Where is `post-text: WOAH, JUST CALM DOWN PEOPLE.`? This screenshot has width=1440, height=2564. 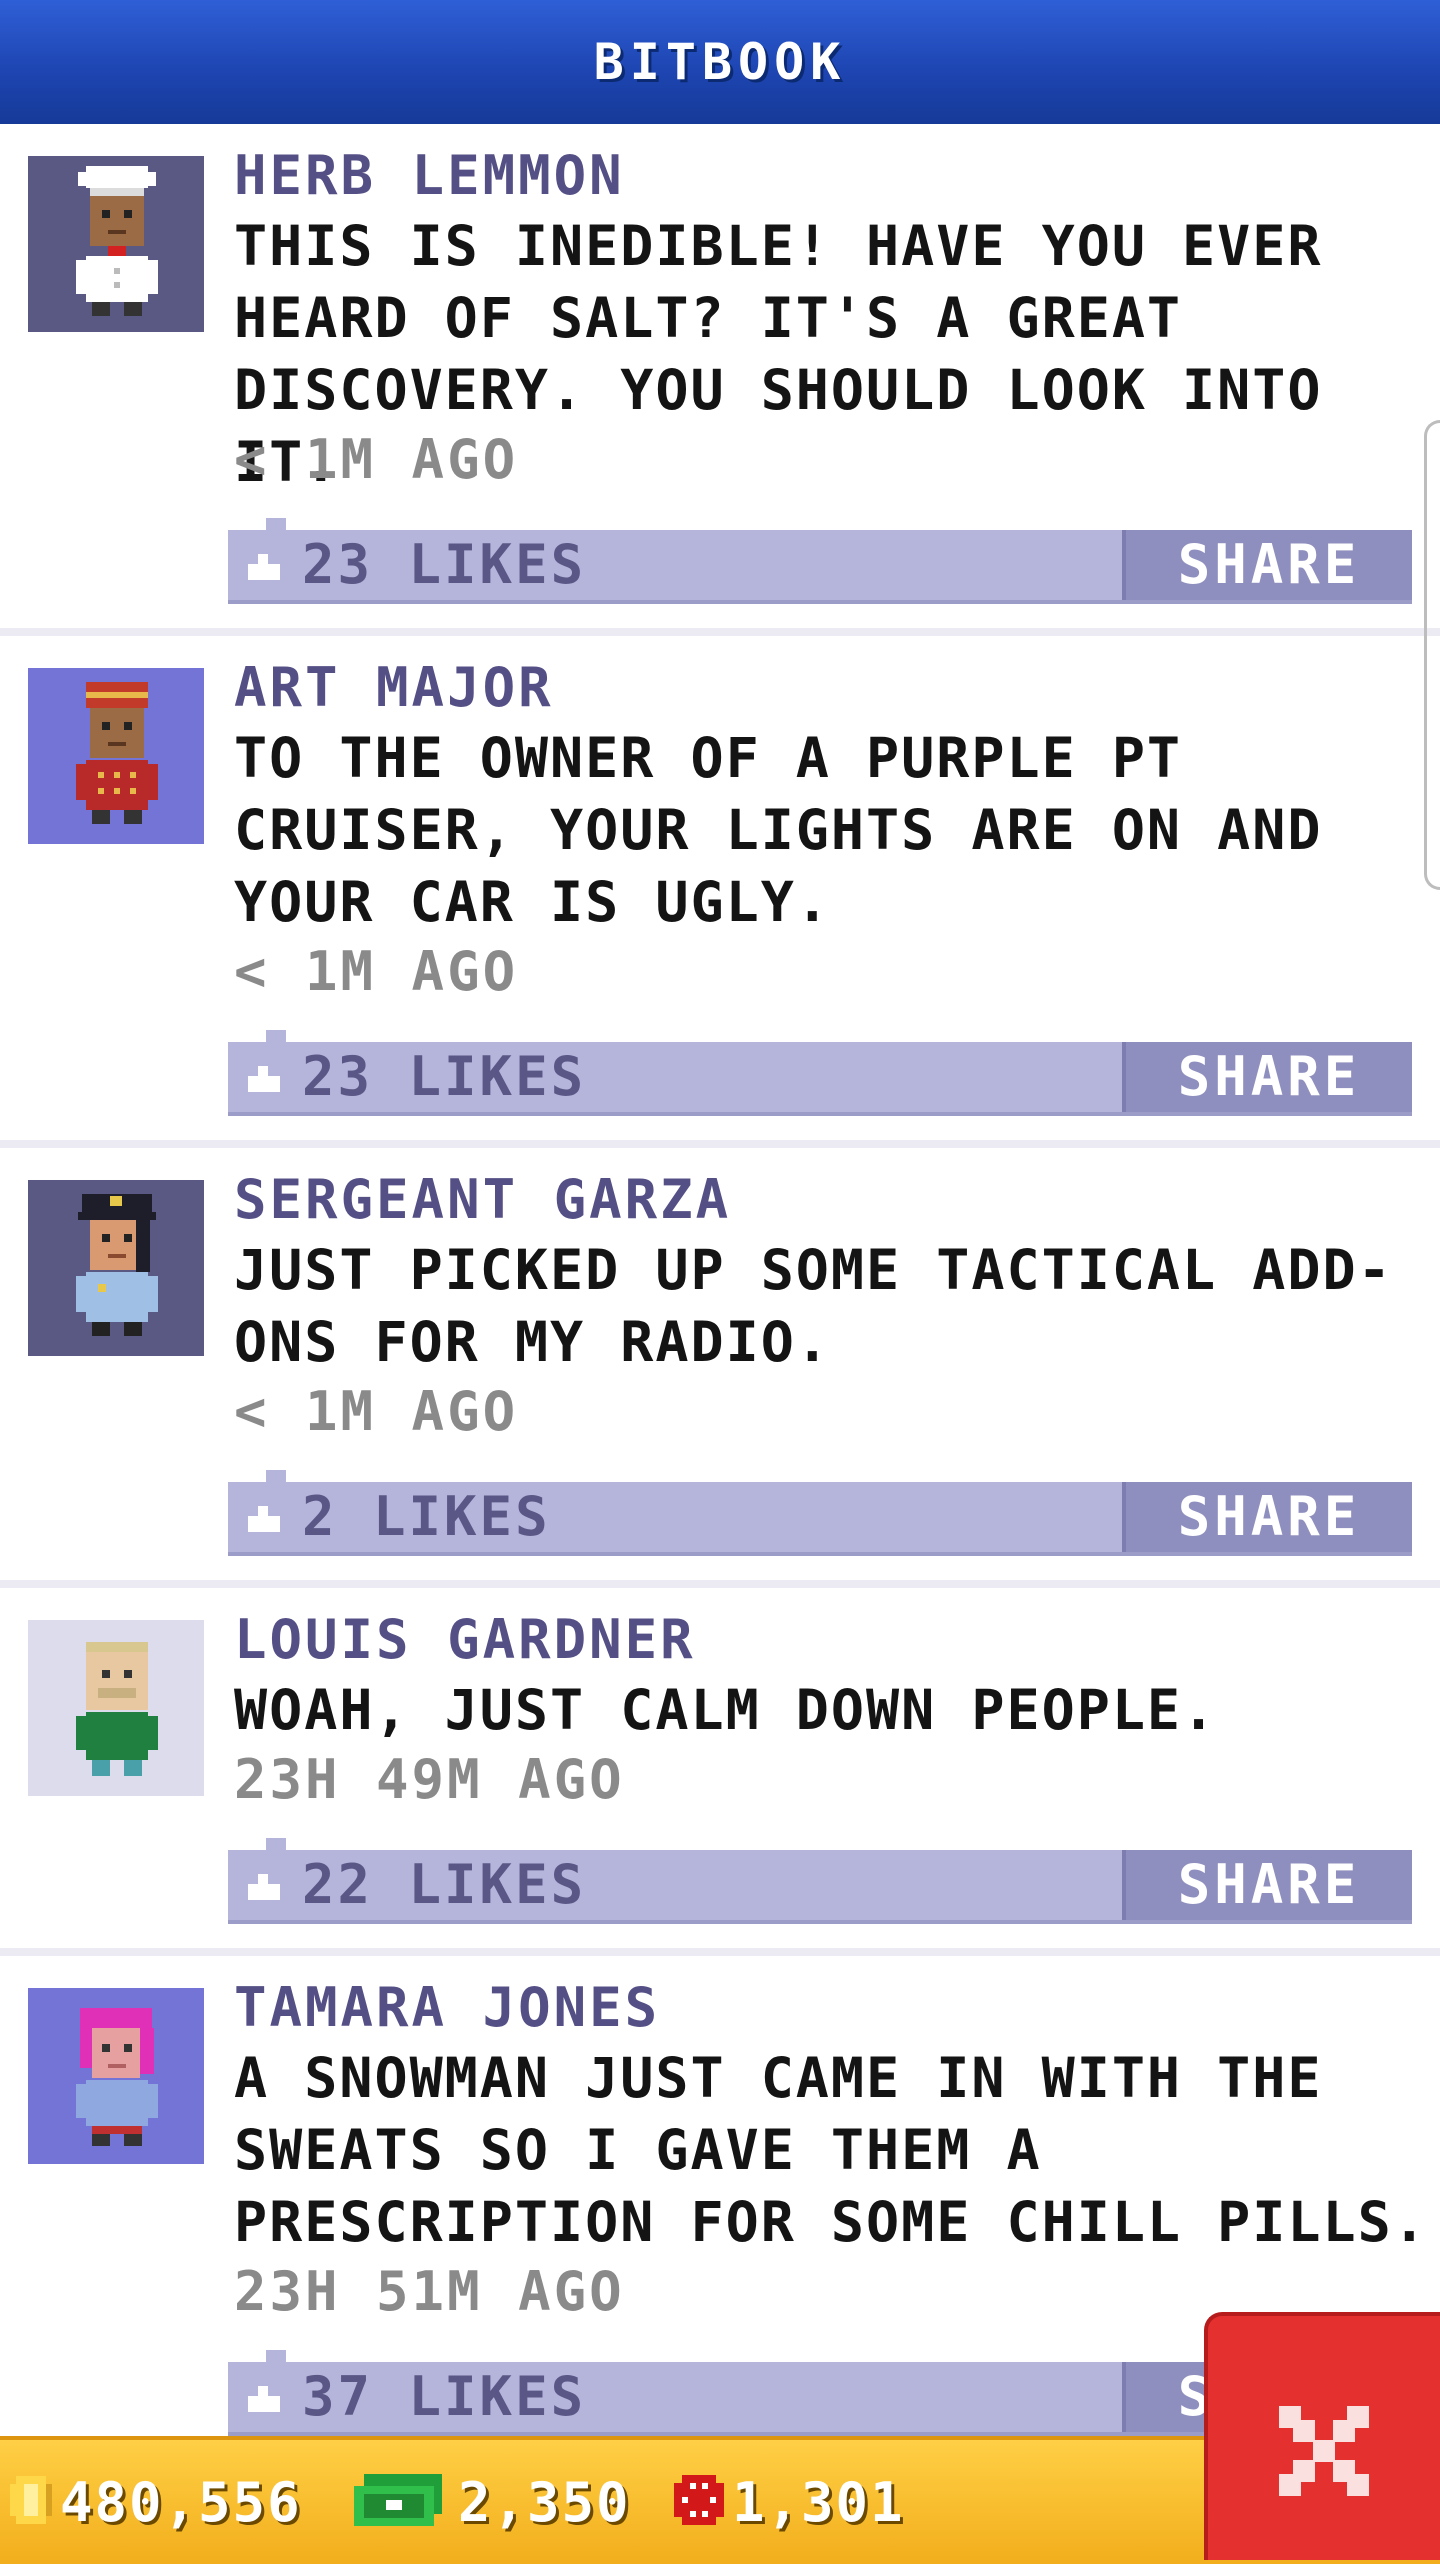 post-text: WOAH, JUST CALM DOWN PEOPLE. is located at coordinates (726, 1710).